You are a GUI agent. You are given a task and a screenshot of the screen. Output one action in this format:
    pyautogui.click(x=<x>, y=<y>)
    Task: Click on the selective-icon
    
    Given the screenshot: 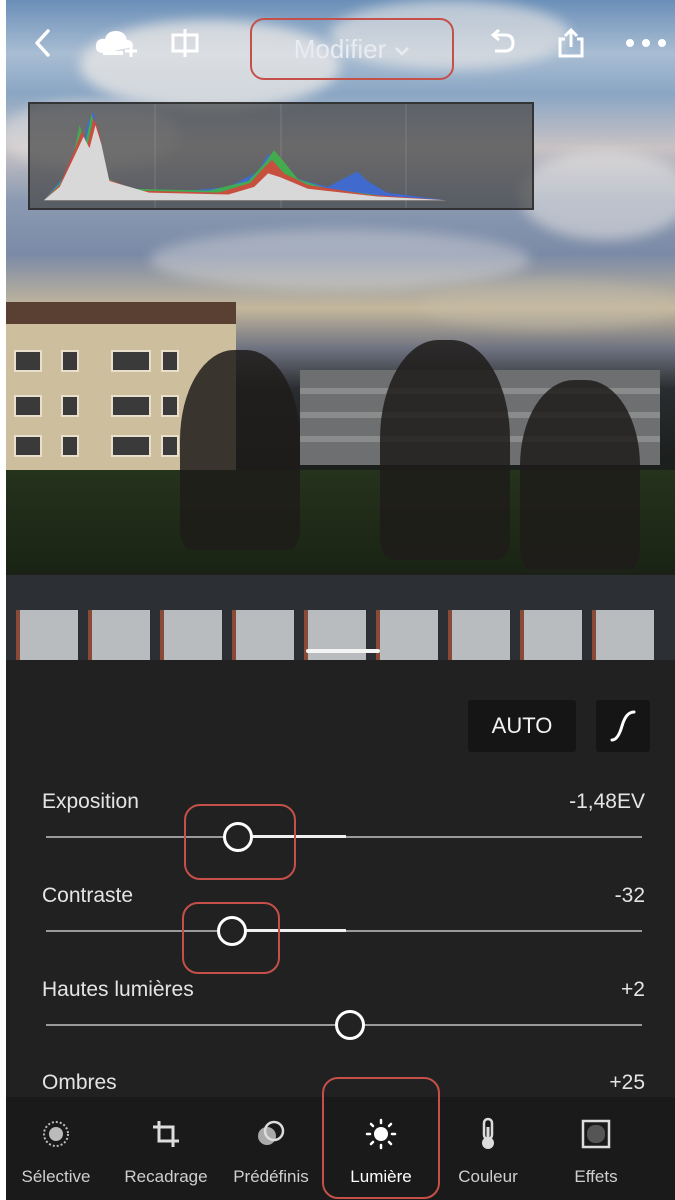 What is the action you would take?
    pyautogui.click(x=56, y=1134)
    